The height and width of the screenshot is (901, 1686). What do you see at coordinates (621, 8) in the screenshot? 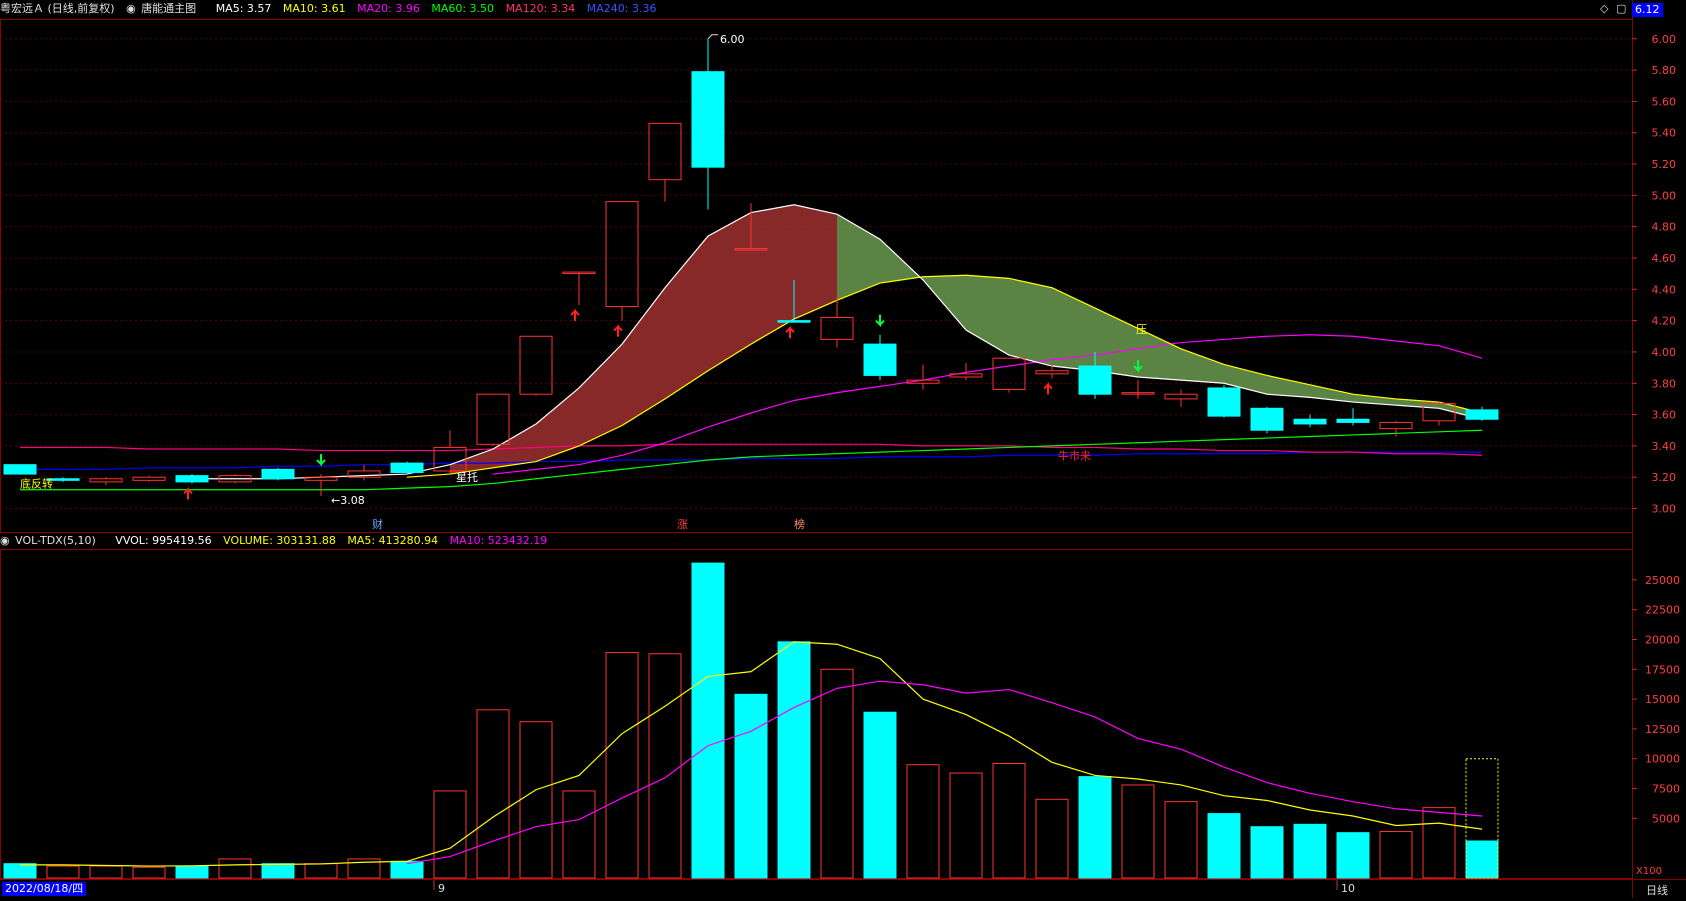
I see `ma240-value: MA240: 3.36` at bounding box center [621, 8].